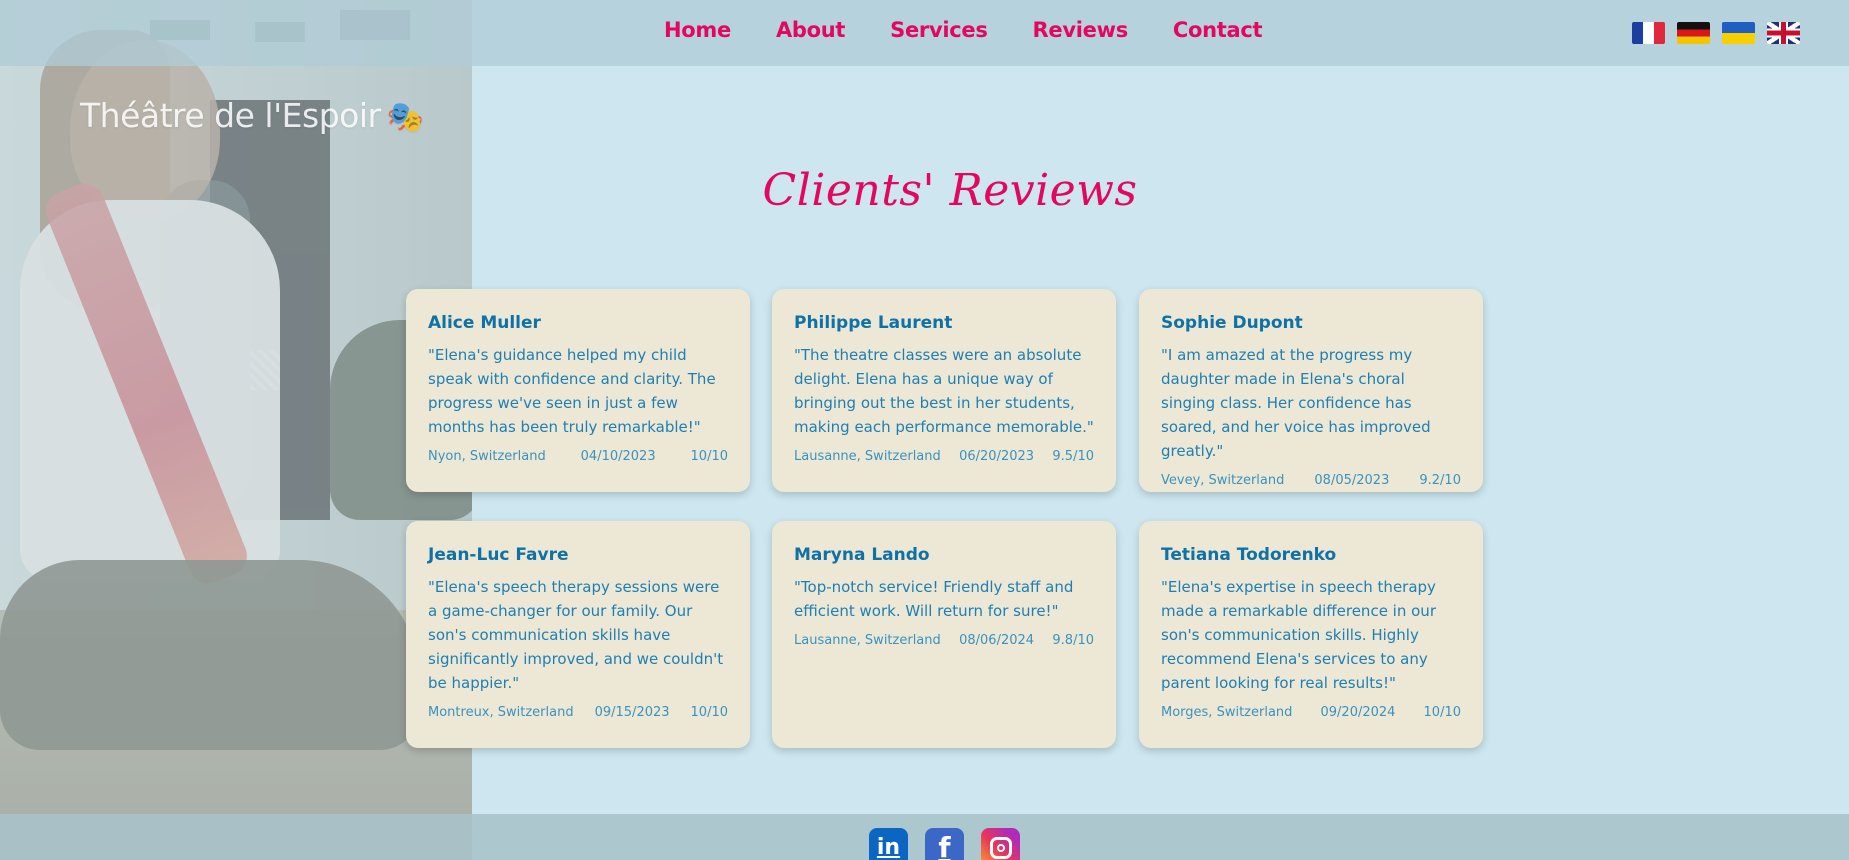 The width and height of the screenshot is (1849, 860). I want to click on social-links: in f, so click(944, 844).